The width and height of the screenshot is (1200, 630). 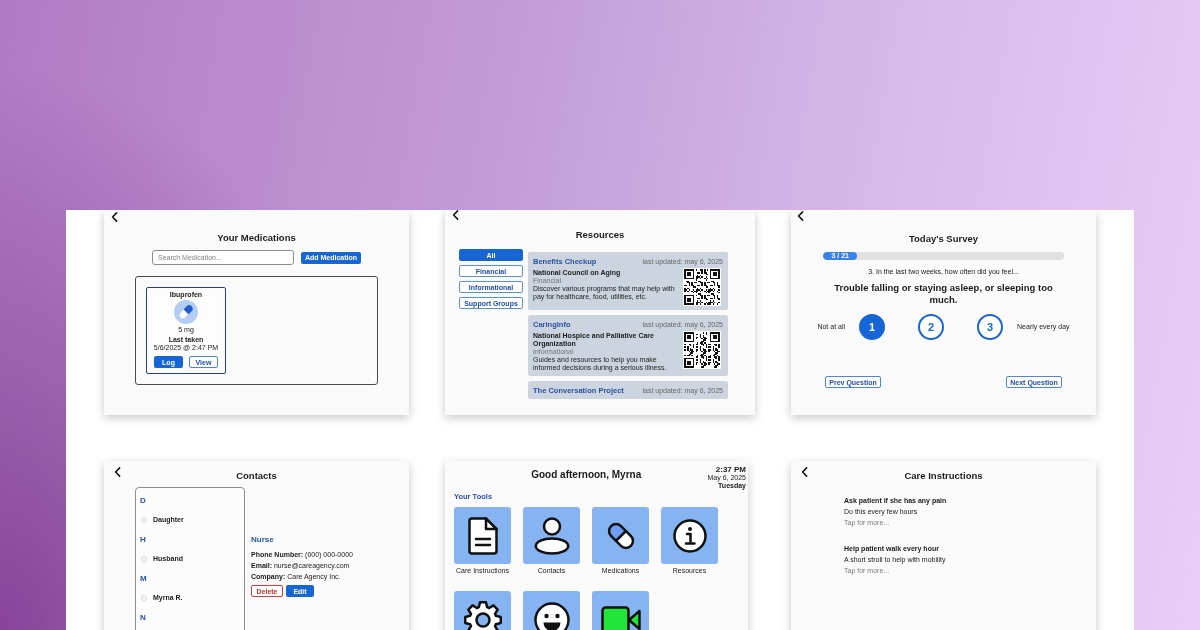 I want to click on contact-detail-name: Nurse, so click(x=262, y=540).